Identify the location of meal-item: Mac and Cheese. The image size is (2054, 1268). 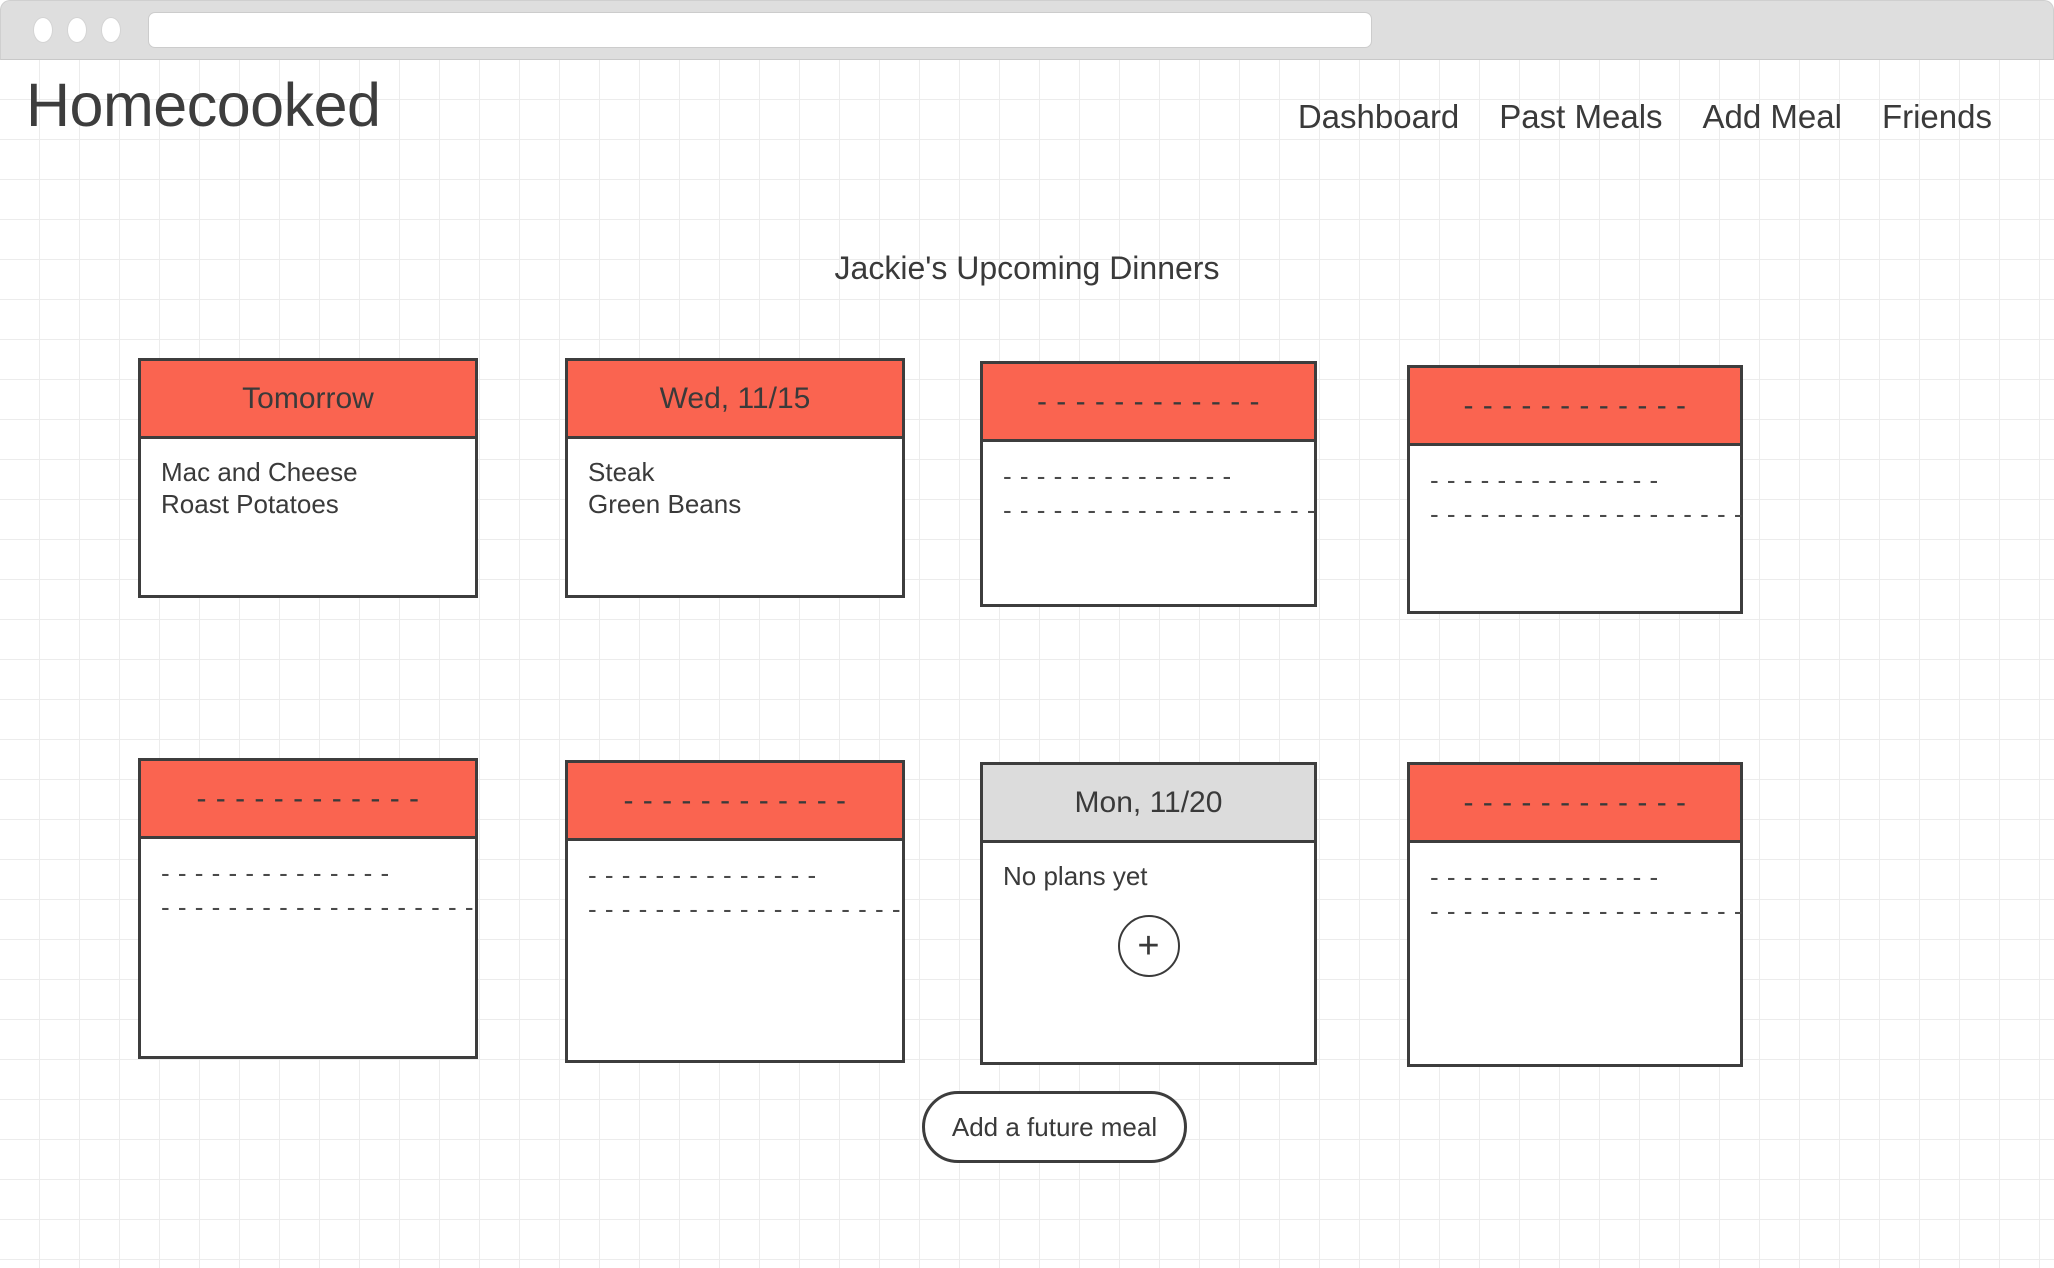
(259, 472).